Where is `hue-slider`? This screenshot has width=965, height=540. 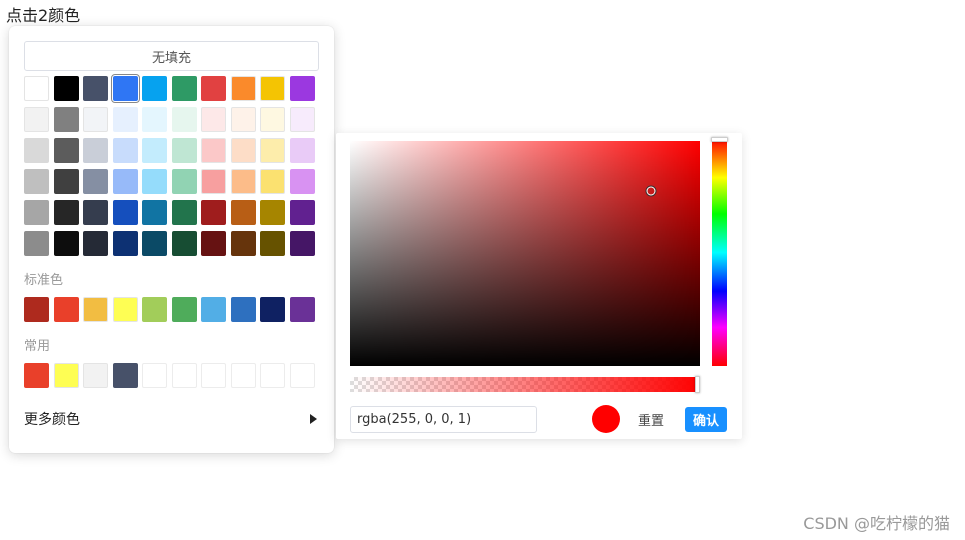
hue-slider is located at coordinates (719, 251).